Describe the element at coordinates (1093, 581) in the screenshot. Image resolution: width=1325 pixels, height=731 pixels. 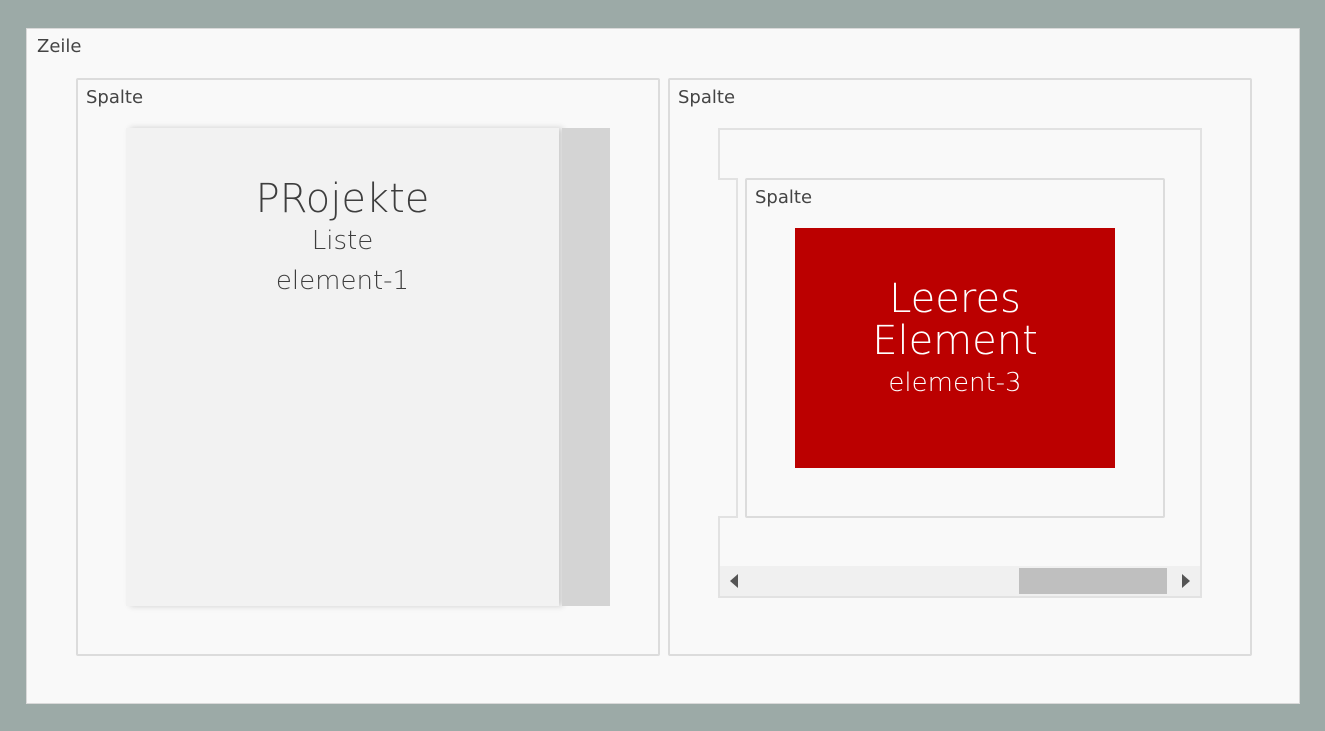
I see `scrollbar-thumb` at that location.